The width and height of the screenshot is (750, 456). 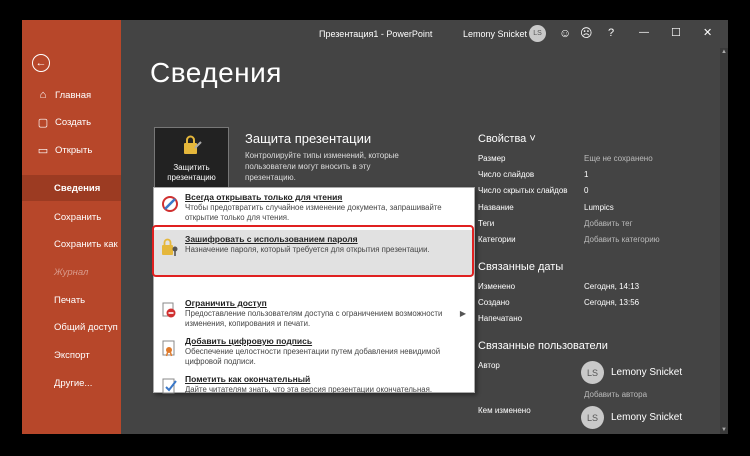 I want to click on vertical-scrollbar: ▲ ▼, so click(x=724, y=241).